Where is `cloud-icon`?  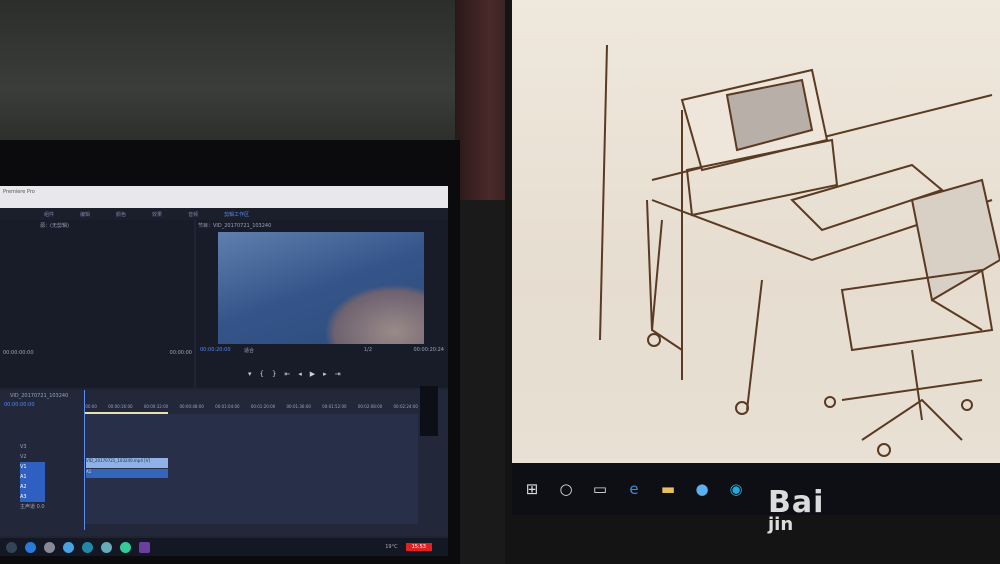 cloud-icon is located at coordinates (106, 547).